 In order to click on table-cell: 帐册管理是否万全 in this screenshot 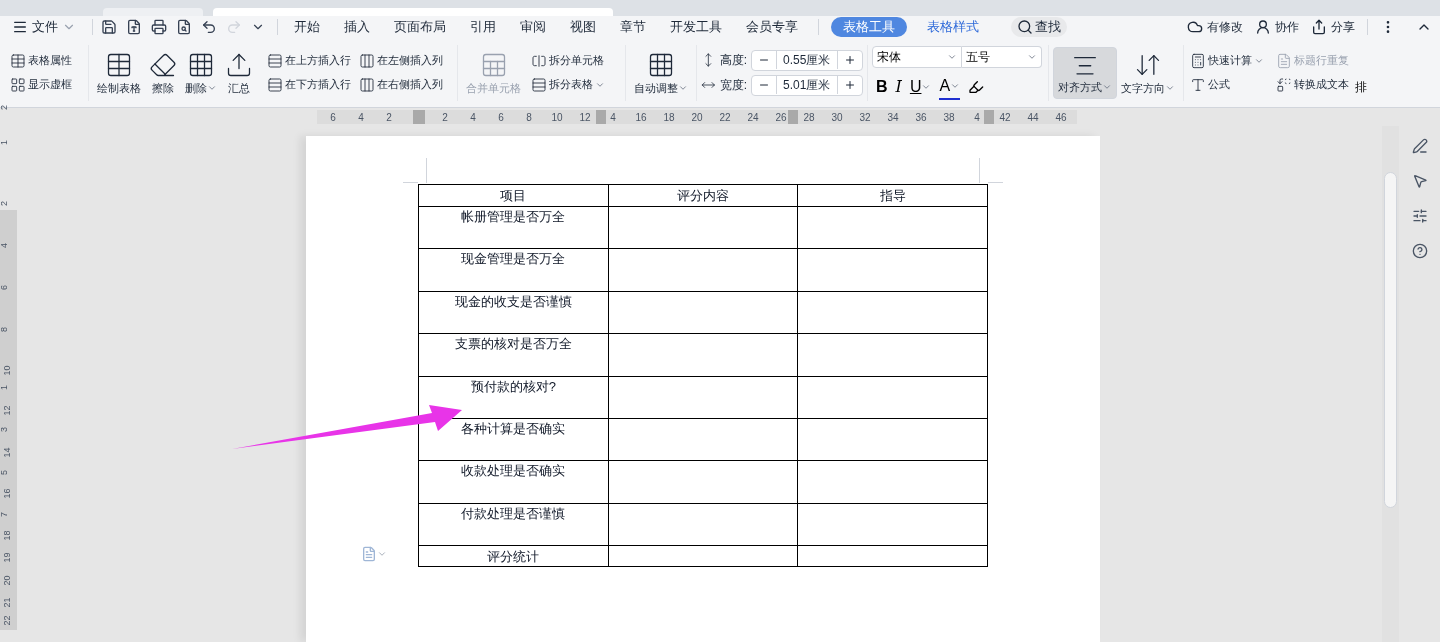, I will do `click(513, 227)`.